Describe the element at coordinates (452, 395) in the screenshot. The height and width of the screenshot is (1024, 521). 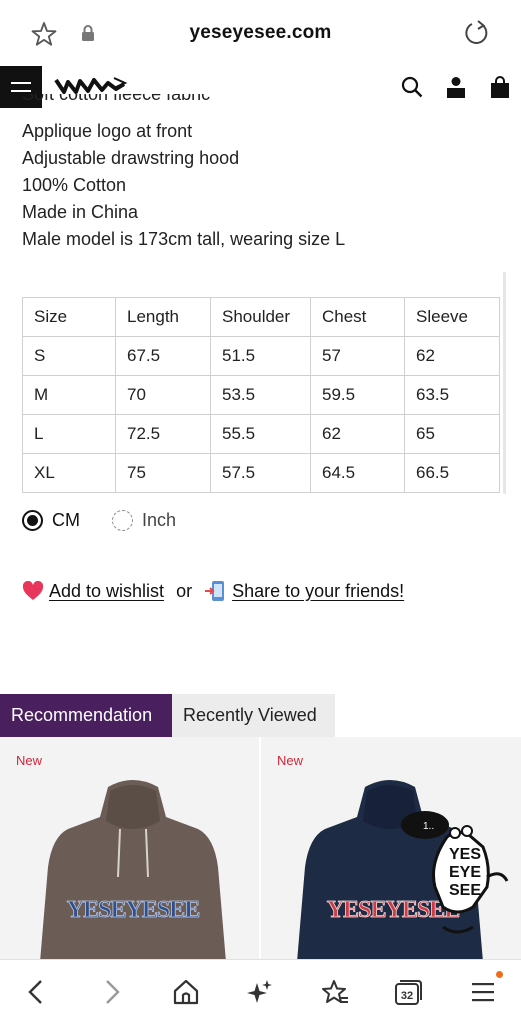
I see `table-cell: 63.5` at that location.